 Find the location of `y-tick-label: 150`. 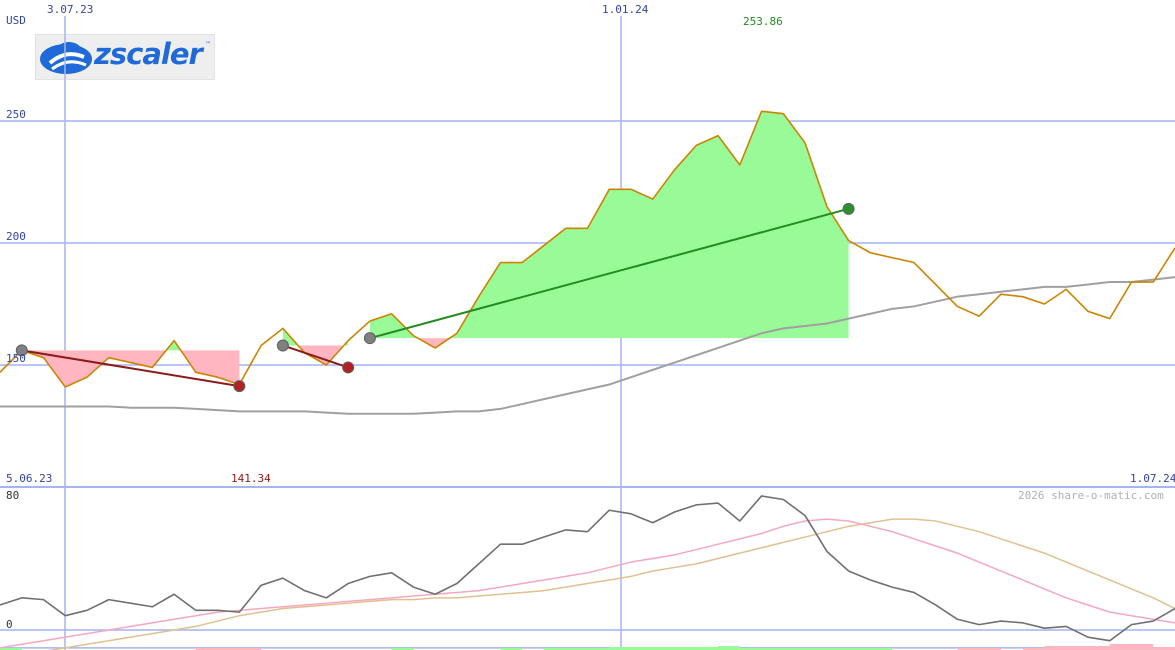

y-tick-label: 150 is located at coordinates (16, 358).